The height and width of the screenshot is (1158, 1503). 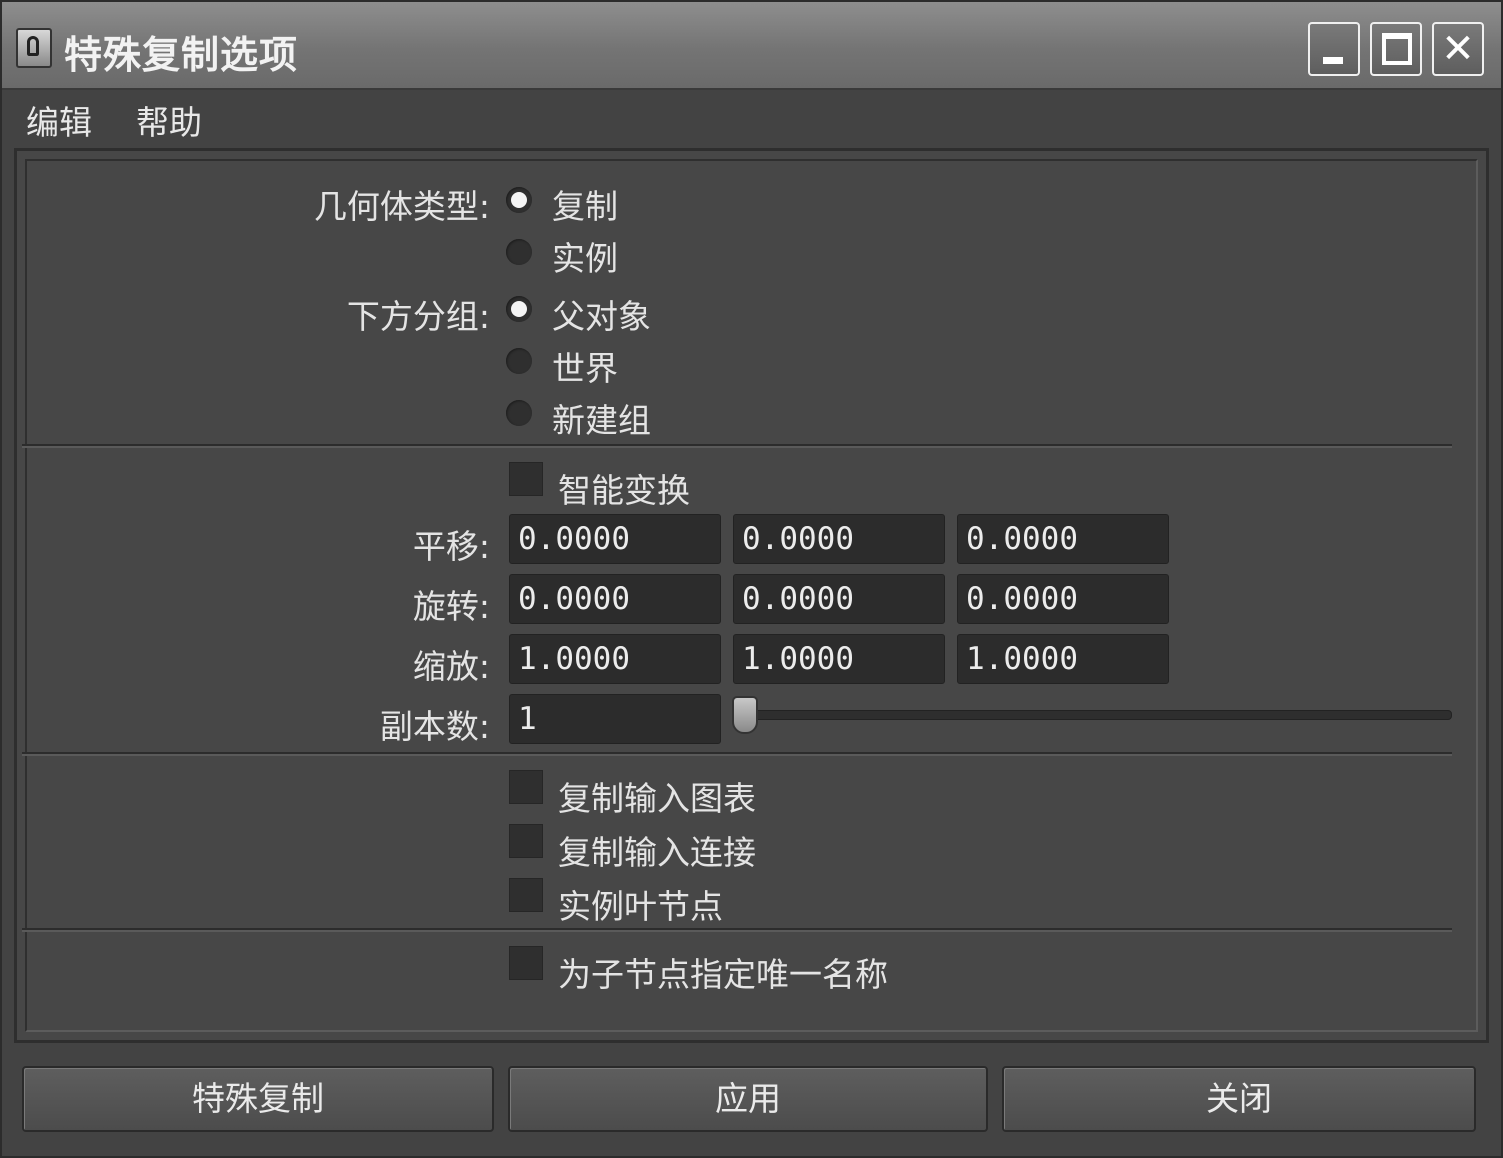 I want to click on radio-group-parent-label: 父对象, so click(x=601, y=314).